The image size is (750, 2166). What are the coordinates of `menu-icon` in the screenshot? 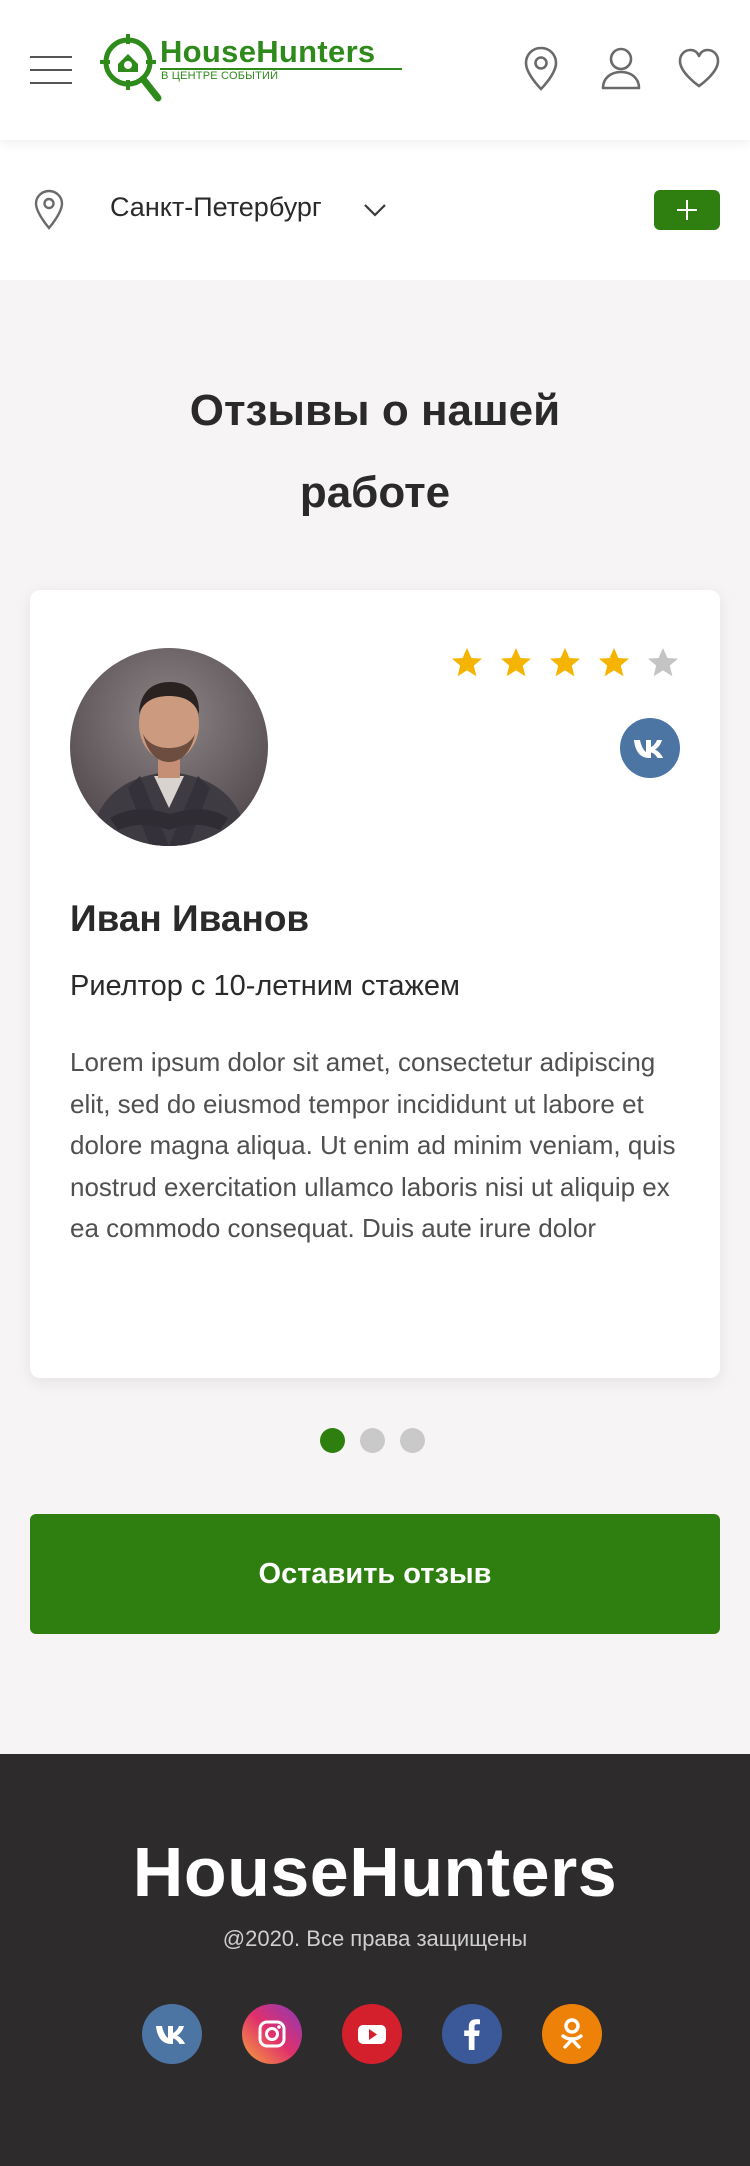 It's located at (51, 70).